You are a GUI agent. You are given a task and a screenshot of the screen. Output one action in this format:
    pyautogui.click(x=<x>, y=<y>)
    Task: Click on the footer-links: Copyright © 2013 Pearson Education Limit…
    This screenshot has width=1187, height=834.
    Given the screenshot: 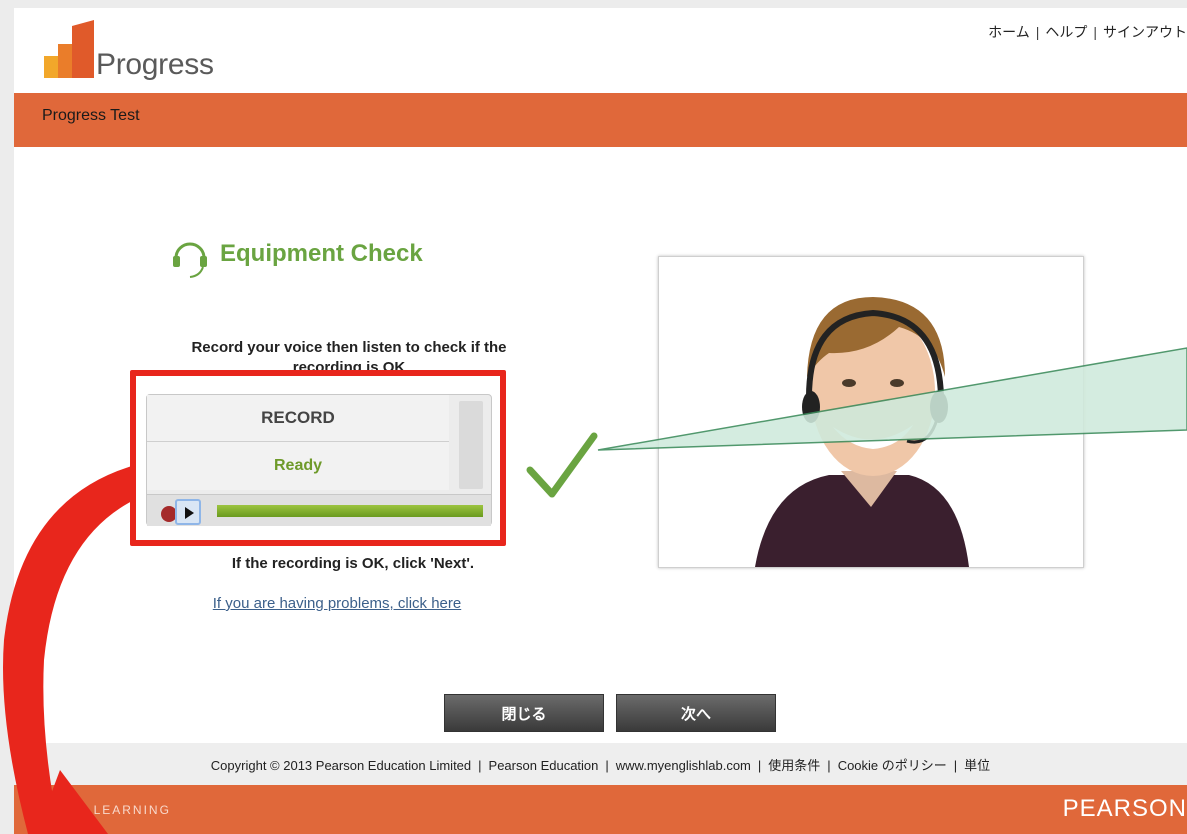 What is the action you would take?
    pyautogui.click(x=600, y=764)
    